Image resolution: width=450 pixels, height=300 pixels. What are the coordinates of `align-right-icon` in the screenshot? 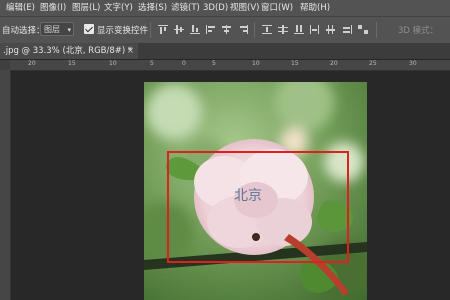 It's located at (243, 29).